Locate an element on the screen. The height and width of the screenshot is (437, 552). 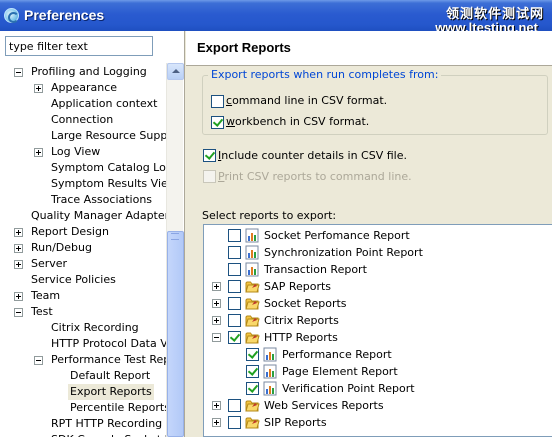
report-item-label: Verification Point Report is located at coordinates (348, 388).